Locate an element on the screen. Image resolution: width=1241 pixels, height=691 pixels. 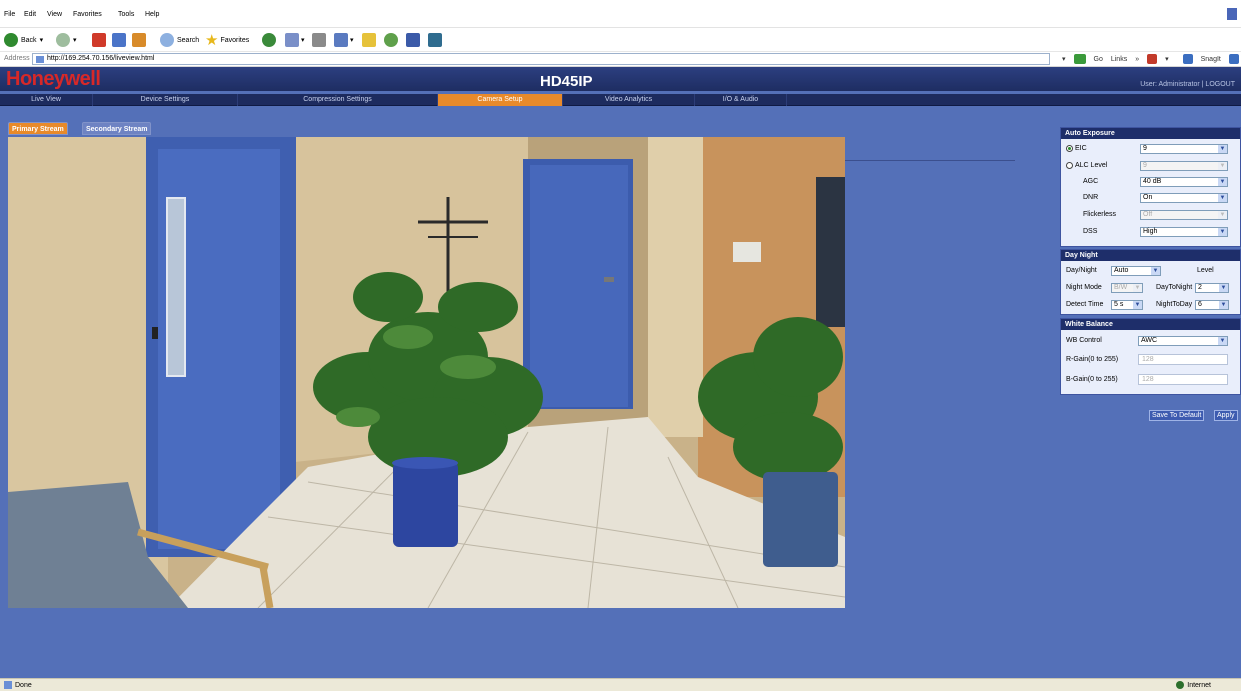
stop-icon is located at coordinates (99, 40).